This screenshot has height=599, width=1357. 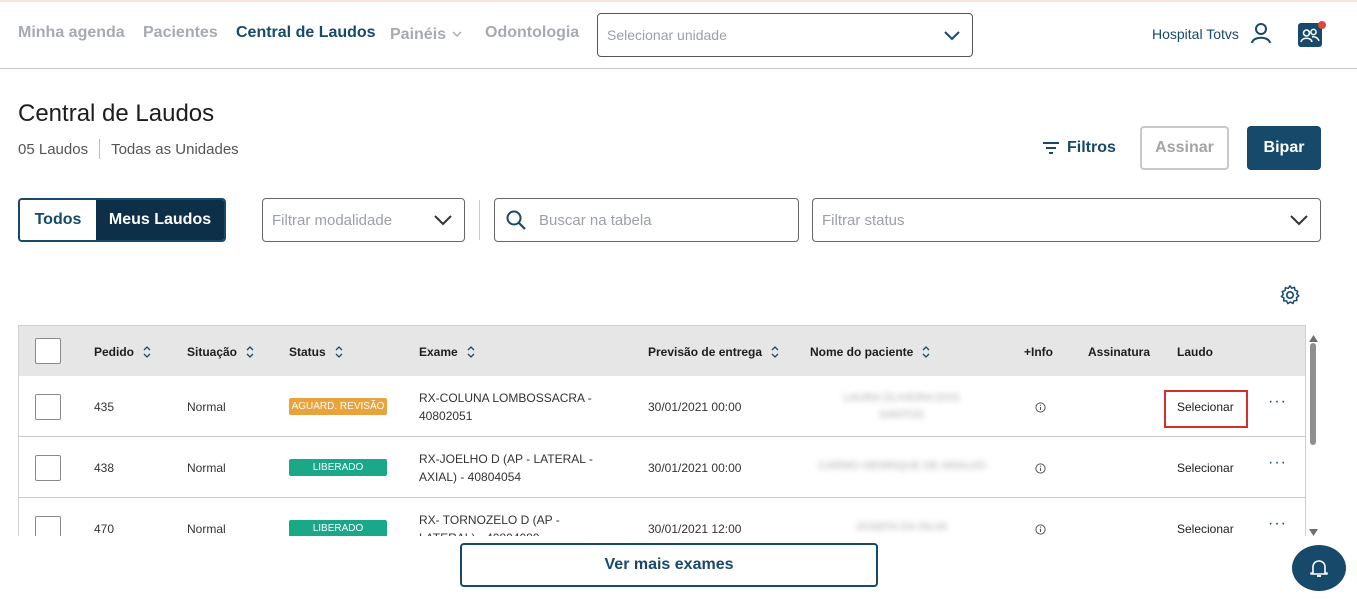 I want to click on load-more-button: Ver mais exames, so click(x=669, y=565).